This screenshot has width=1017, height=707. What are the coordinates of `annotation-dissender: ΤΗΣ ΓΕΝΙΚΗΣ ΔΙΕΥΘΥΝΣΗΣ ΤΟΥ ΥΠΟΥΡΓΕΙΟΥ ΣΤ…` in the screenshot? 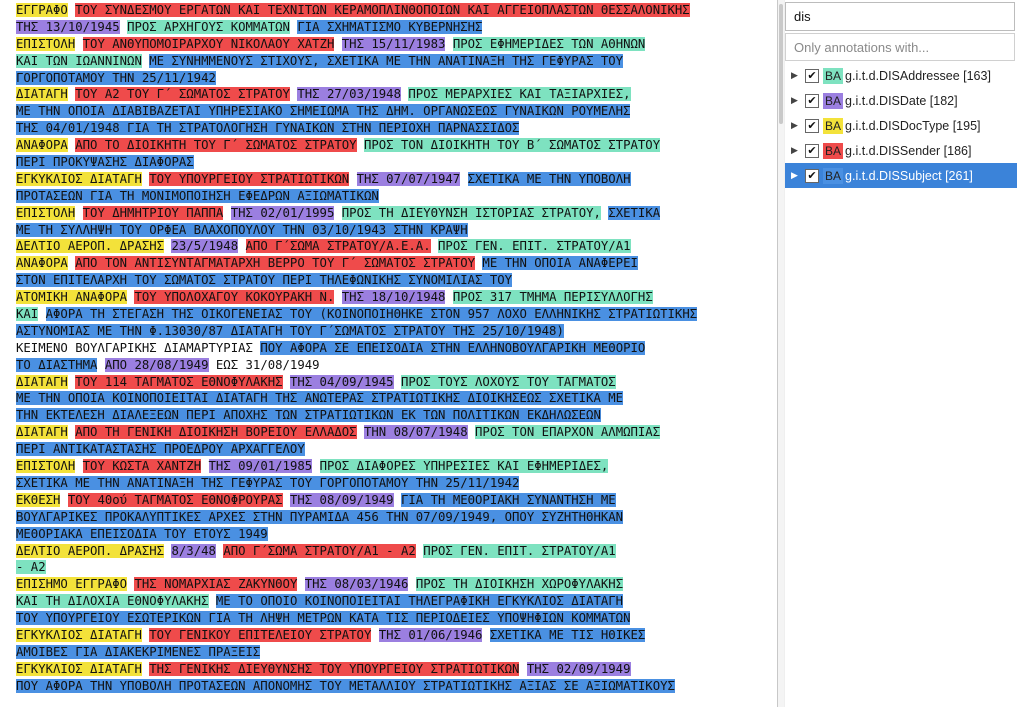 It's located at (334, 668).